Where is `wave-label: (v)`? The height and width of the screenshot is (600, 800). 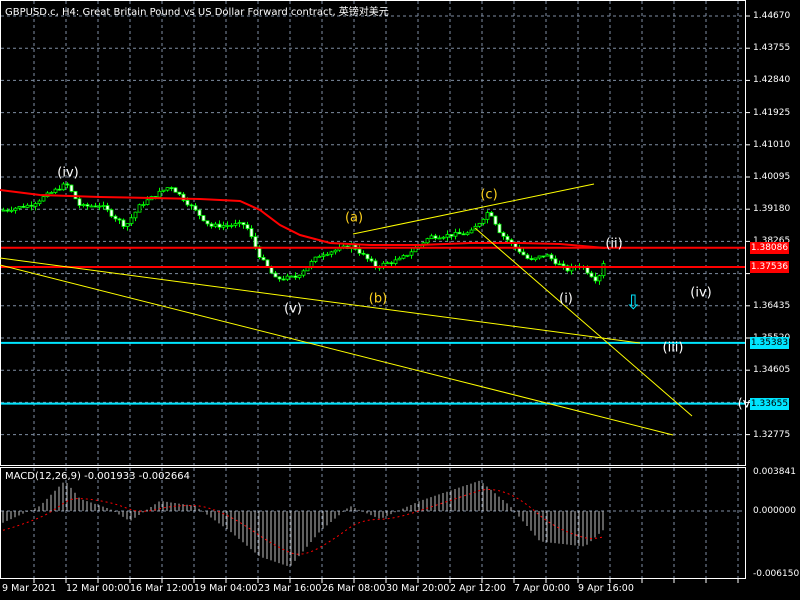 wave-label: (v) is located at coordinates (293, 309).